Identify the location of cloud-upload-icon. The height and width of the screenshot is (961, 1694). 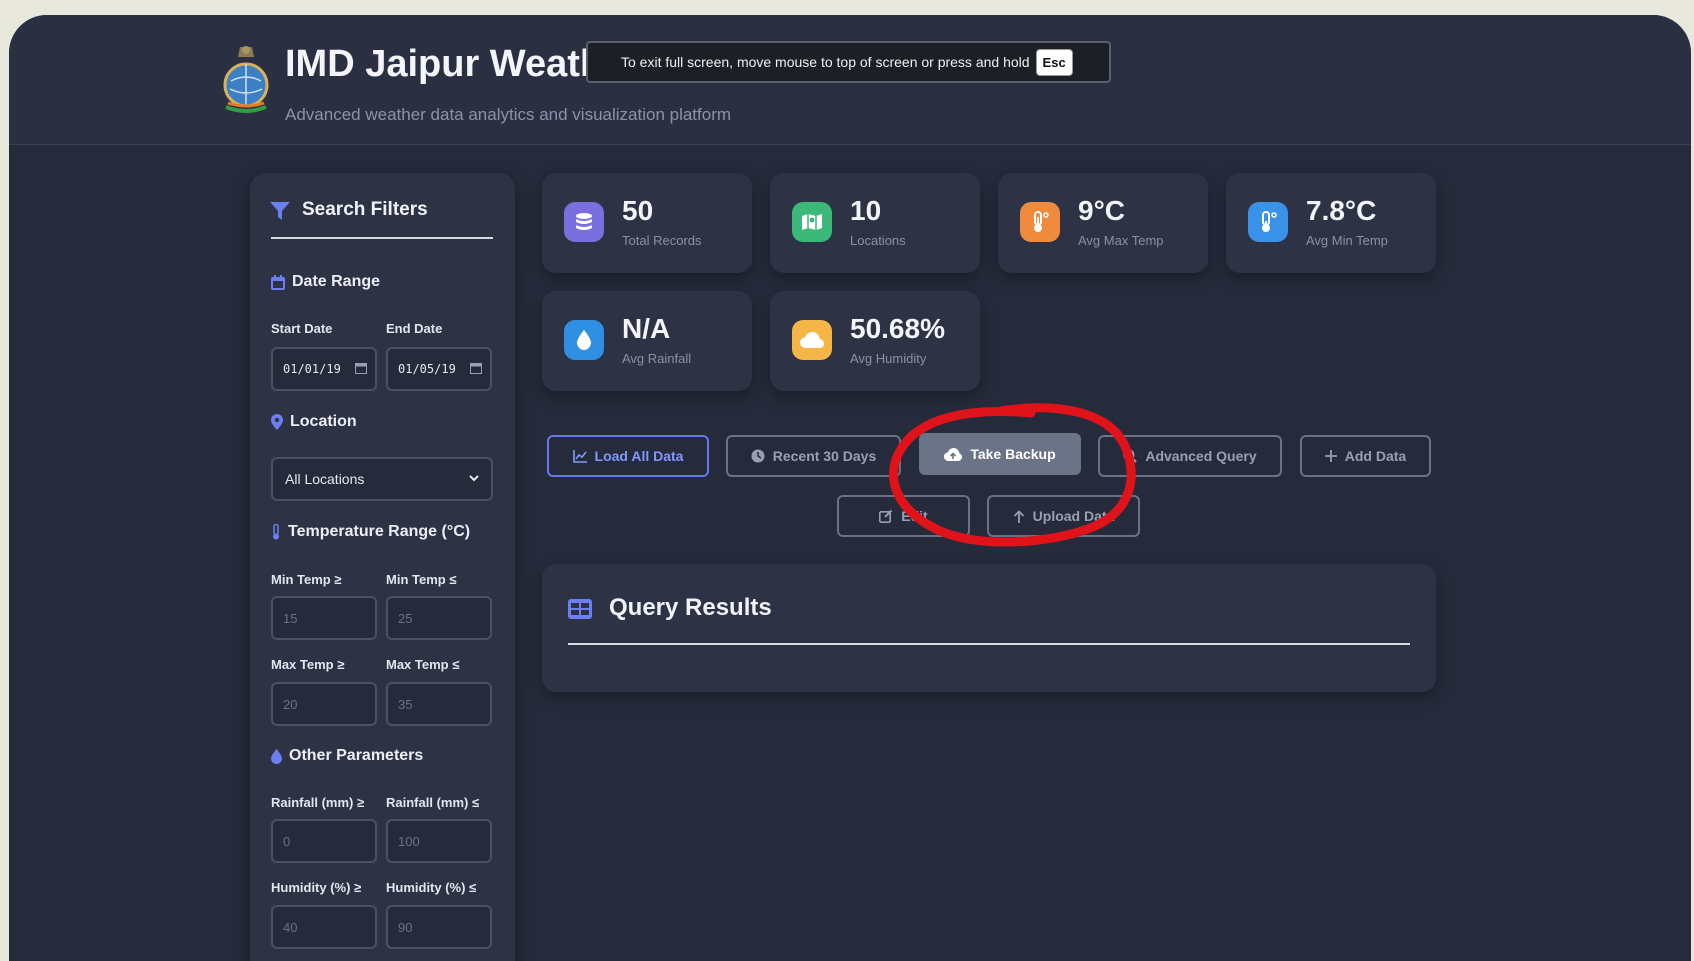
(953, 454).